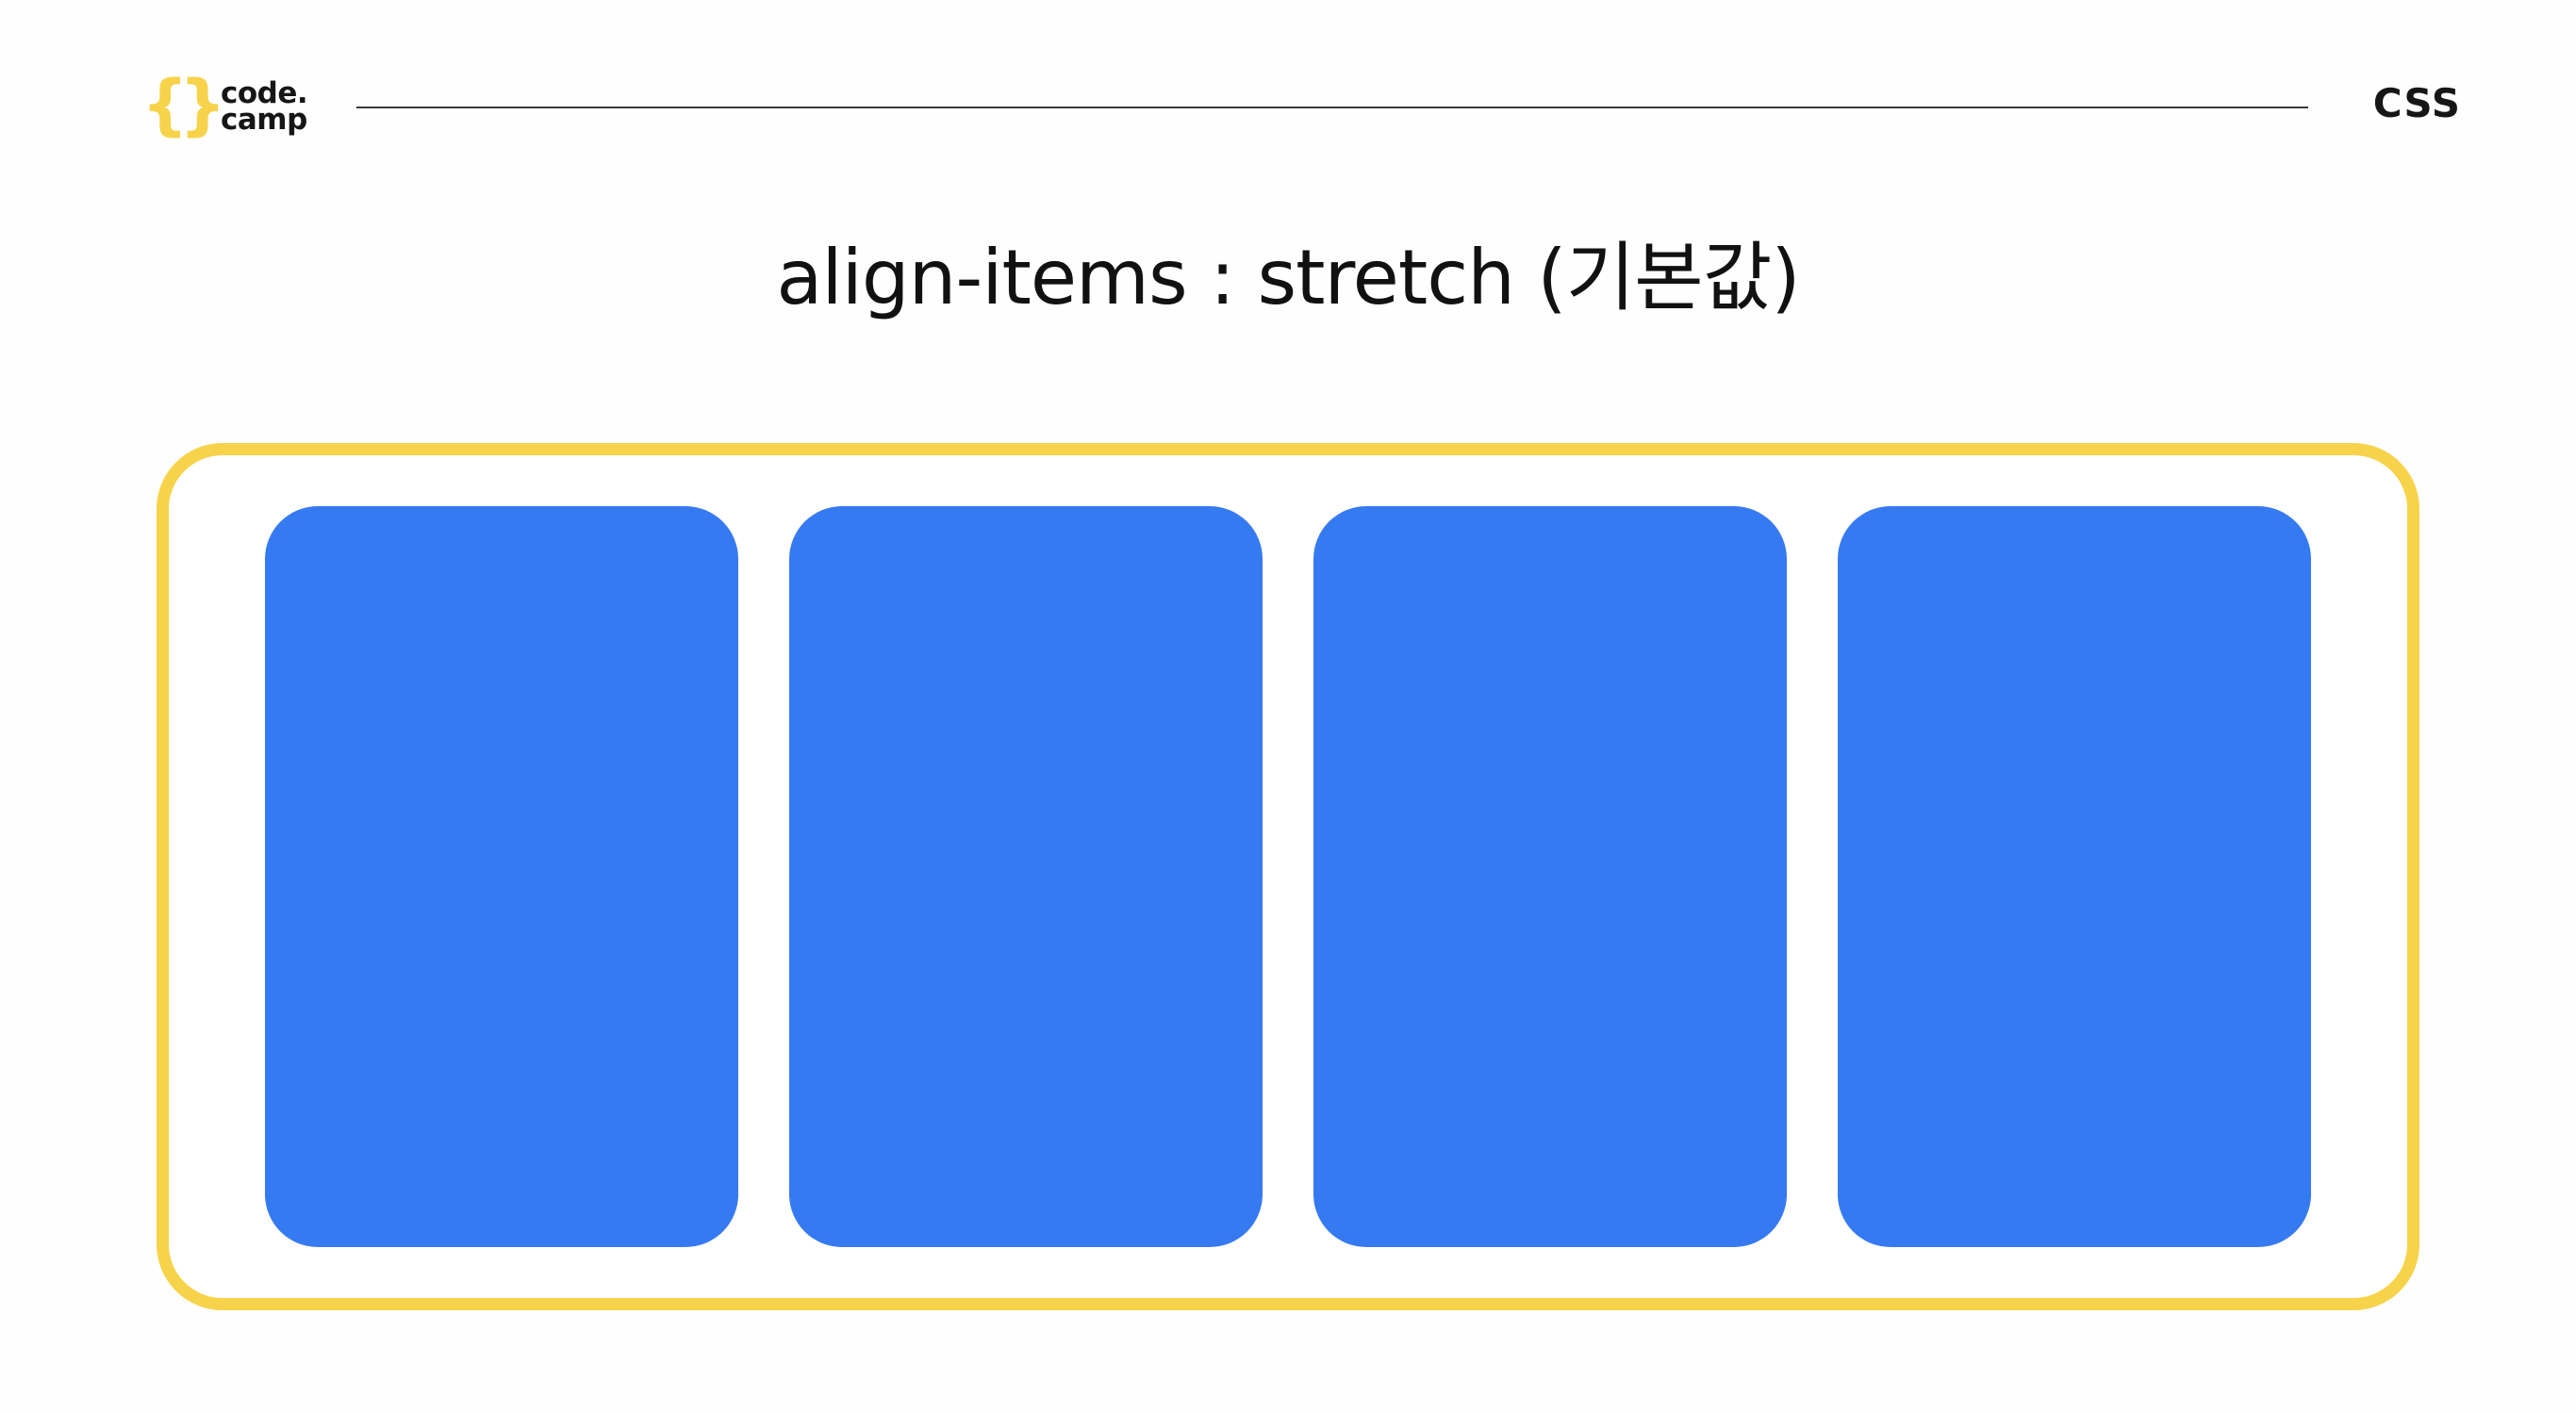  I want to click on header-divider, so click(1332, 107).